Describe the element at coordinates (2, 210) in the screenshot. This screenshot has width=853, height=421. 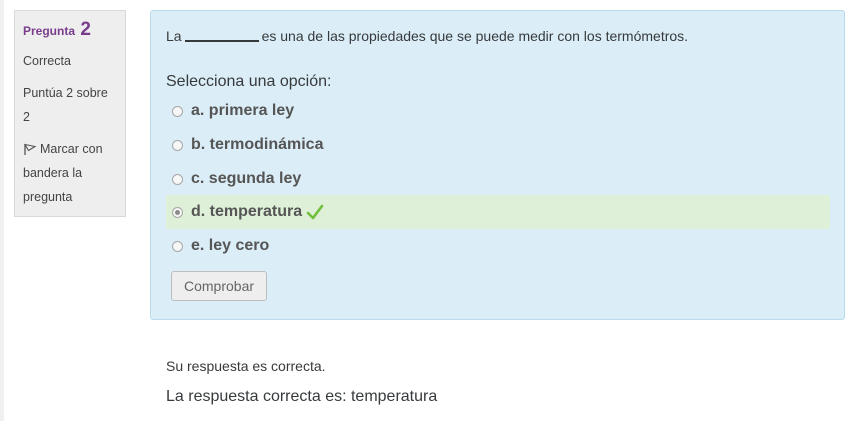
I see `left-edge-strip` at that location.